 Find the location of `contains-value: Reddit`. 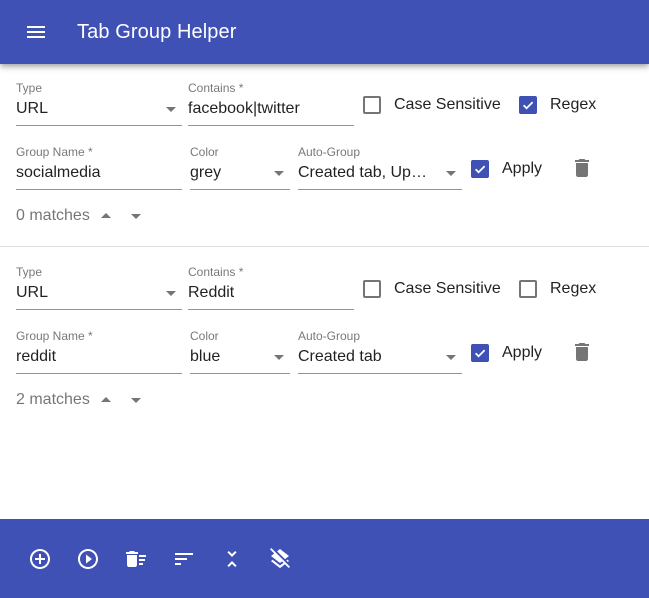

contains-value: Reddit is located at coordinates (271, 293).